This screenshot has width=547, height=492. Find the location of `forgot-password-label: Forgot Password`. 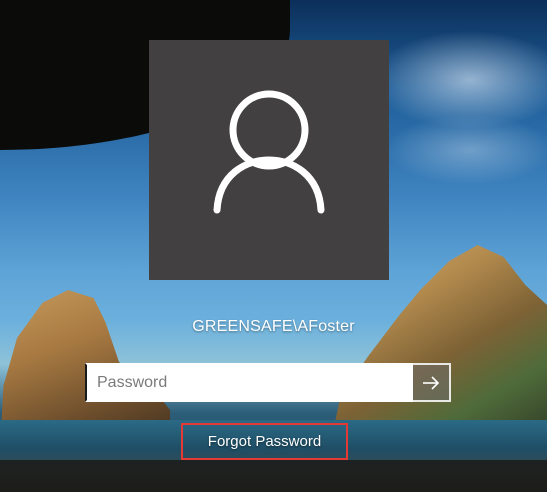

forgot-password-label: Forgot Password is located at coordinates (264, 441).